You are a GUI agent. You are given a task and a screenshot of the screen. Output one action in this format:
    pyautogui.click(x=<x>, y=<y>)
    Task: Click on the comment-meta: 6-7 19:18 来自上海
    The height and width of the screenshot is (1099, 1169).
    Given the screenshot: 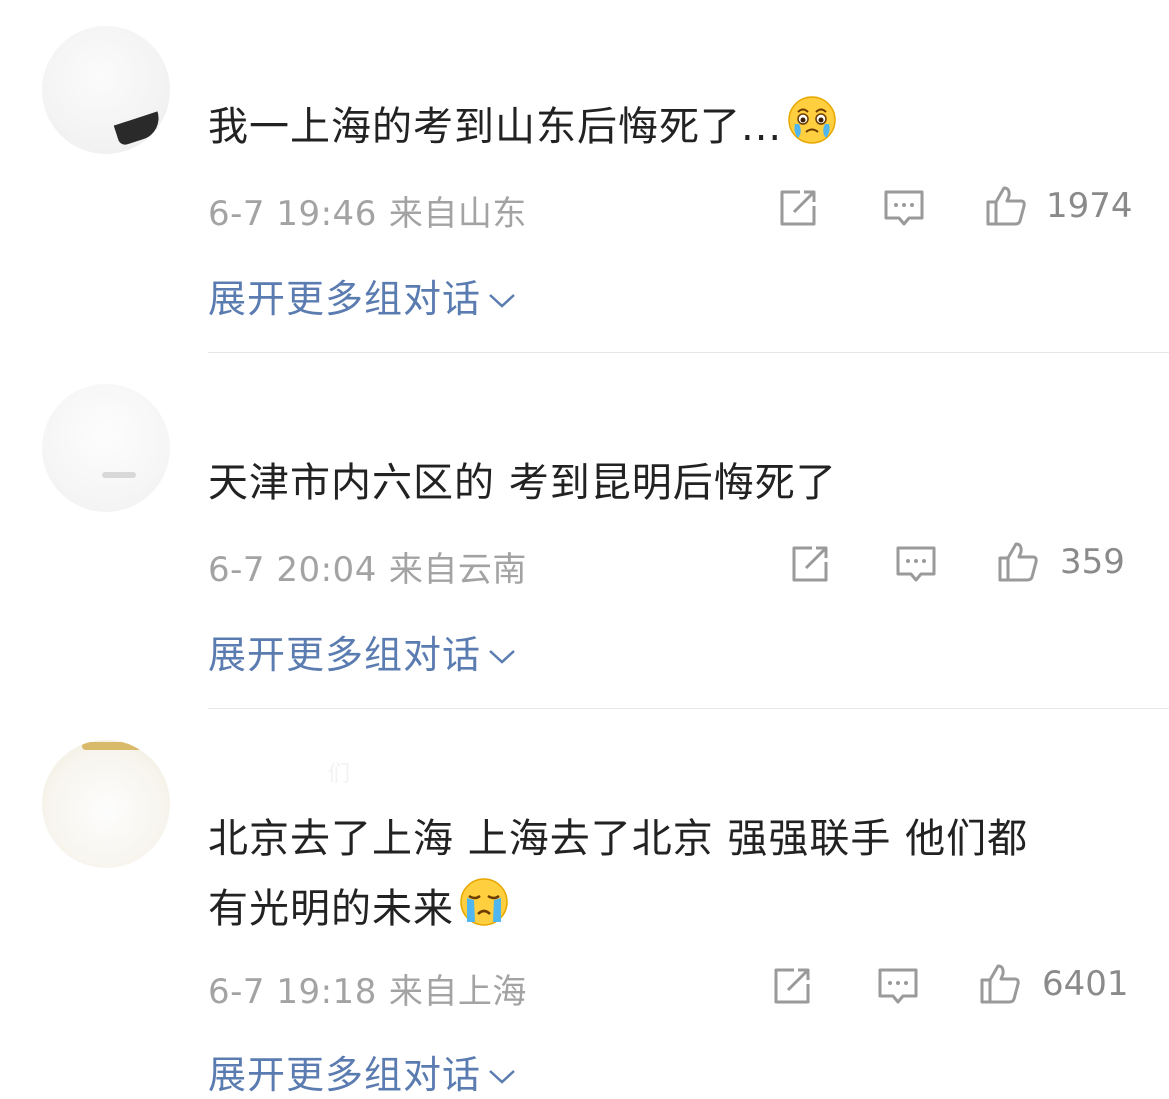 What is the action you would take?
    pyautogui.click(x=367, y=988)
    